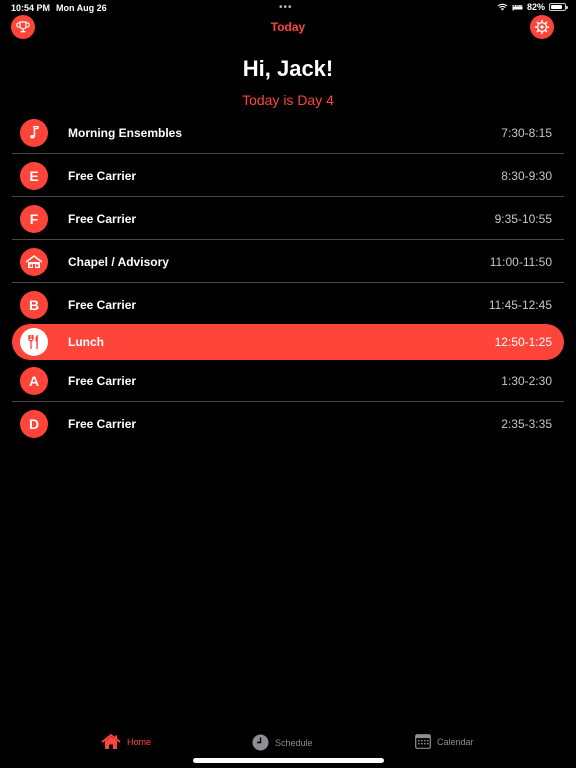 This screenshot has height=768, width=576. What do you see at coordinates (118, 261) in the screenshot?
I see `period-name: Chapel / Advisory` at bounding box center [118, 261].